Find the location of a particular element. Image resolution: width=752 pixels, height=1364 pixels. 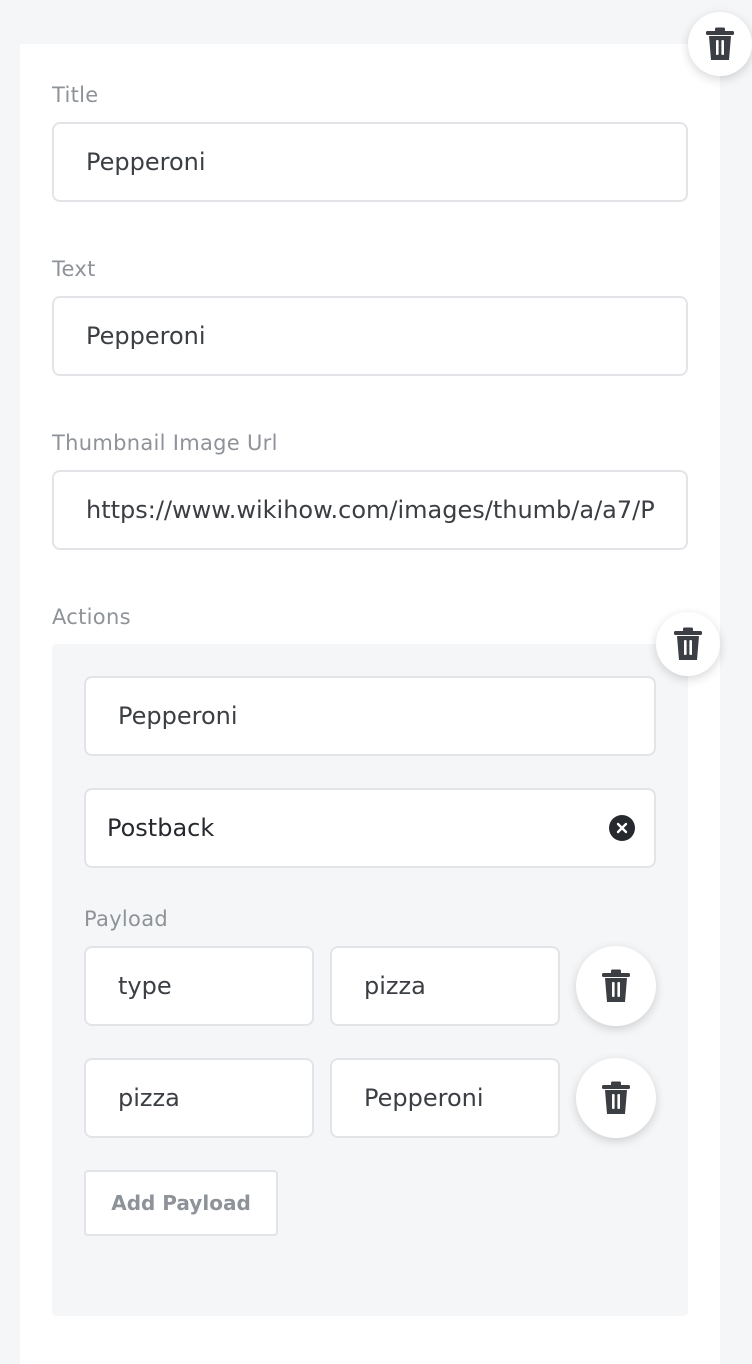

action-type-value: Postback is located at coordinates (161, 828).